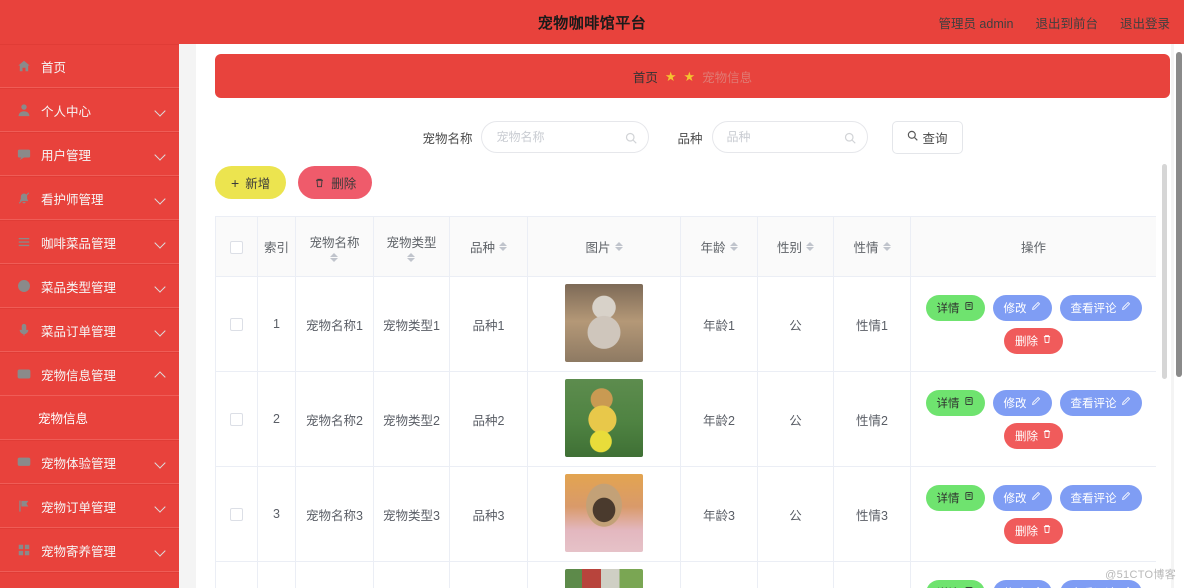 The height and width of the screenshot is (588, 1184). I want to click on logout-link: 退出登录, so click(1145, 22).